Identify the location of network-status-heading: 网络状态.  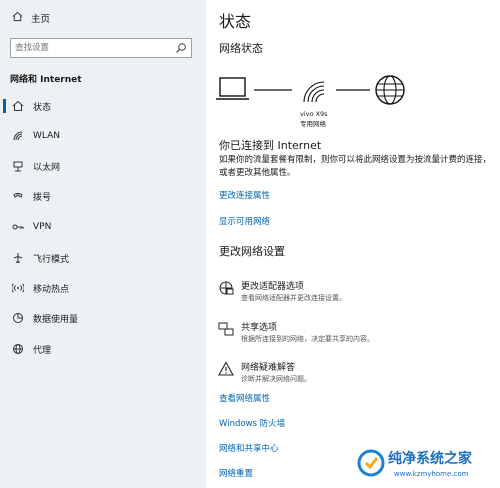
(241, 48).